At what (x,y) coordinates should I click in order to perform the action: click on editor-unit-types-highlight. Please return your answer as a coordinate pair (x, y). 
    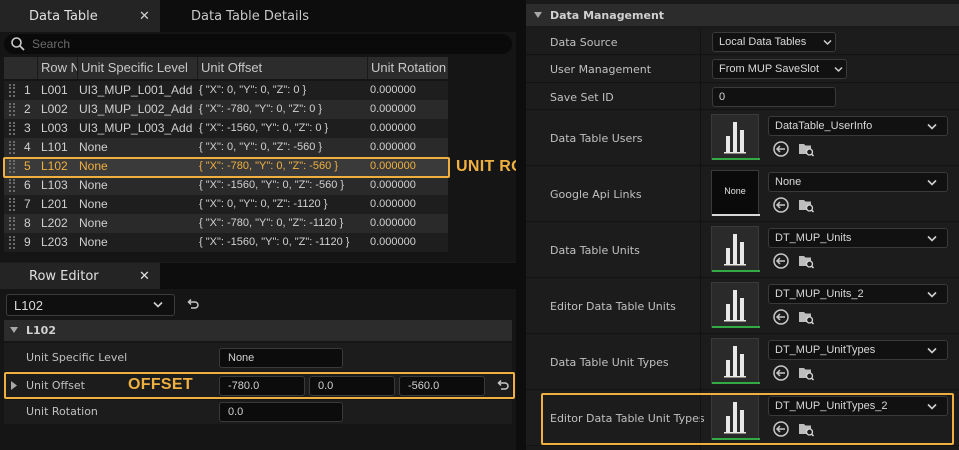
    Looking at the image, I should click on (747, 419).